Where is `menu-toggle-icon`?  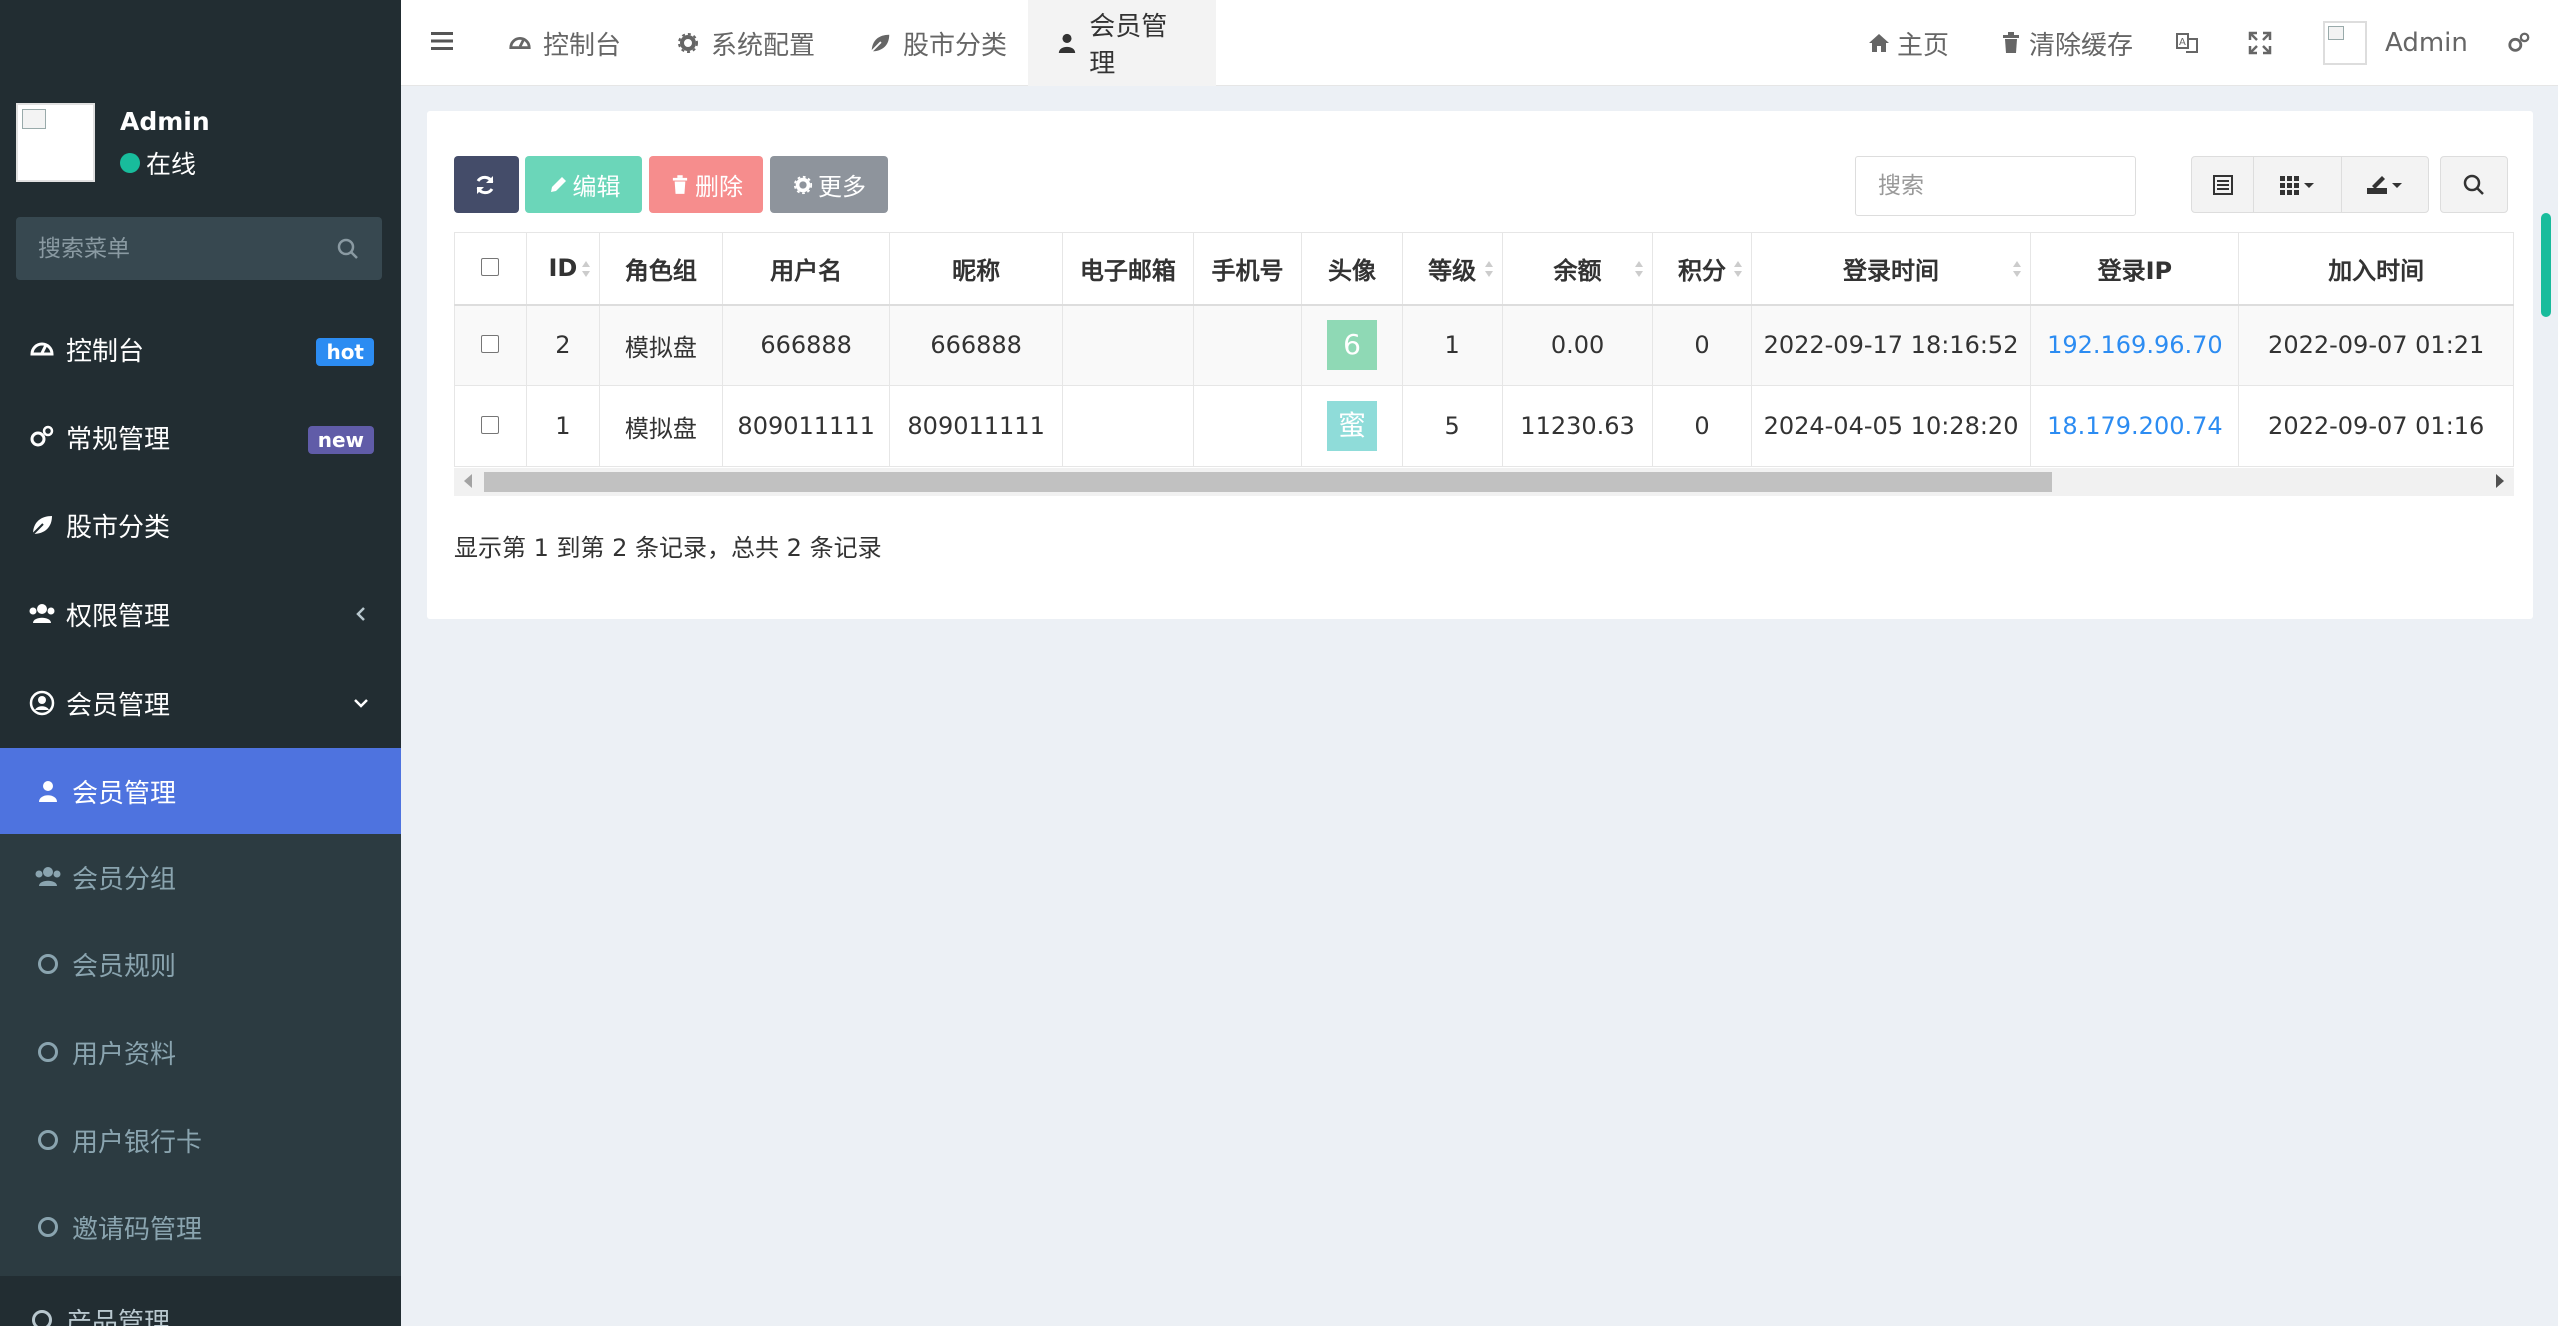
menu-toggle-icon is located at coordinates (442, 41).